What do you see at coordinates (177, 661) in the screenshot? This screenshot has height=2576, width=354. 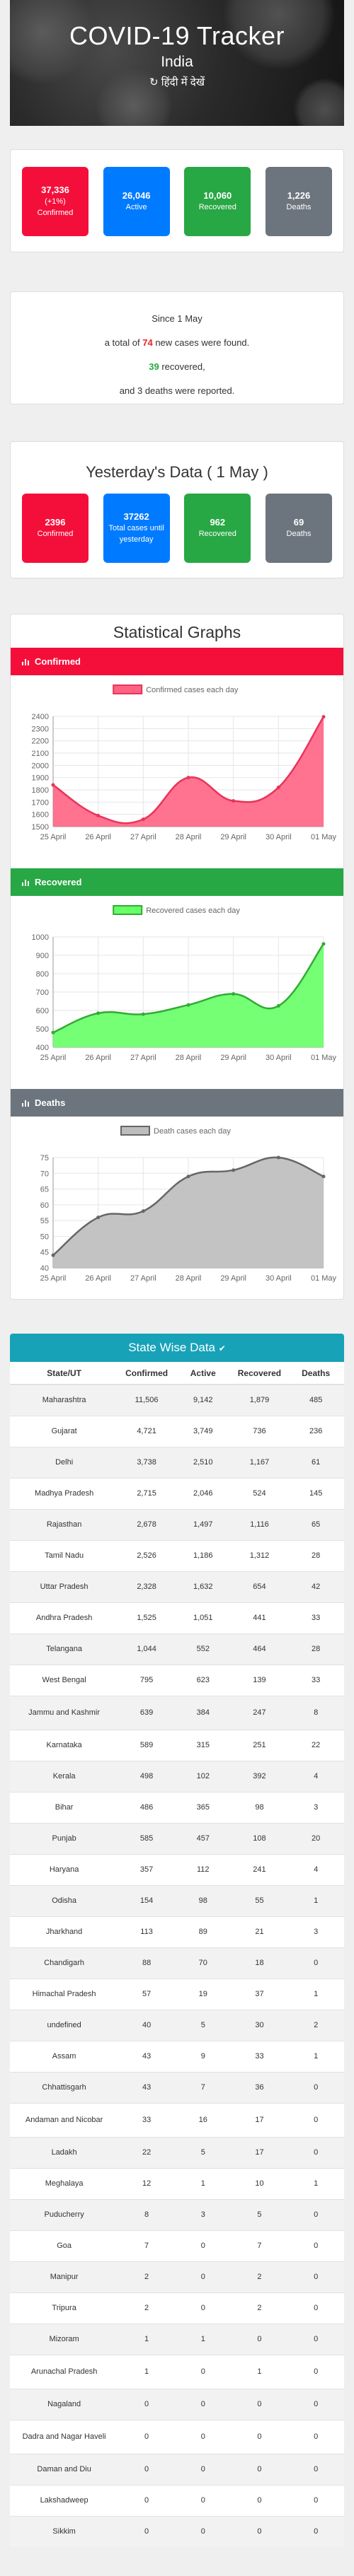 I see `confirmed-chart-header: Confirmed` at bounding box center [177, 661].